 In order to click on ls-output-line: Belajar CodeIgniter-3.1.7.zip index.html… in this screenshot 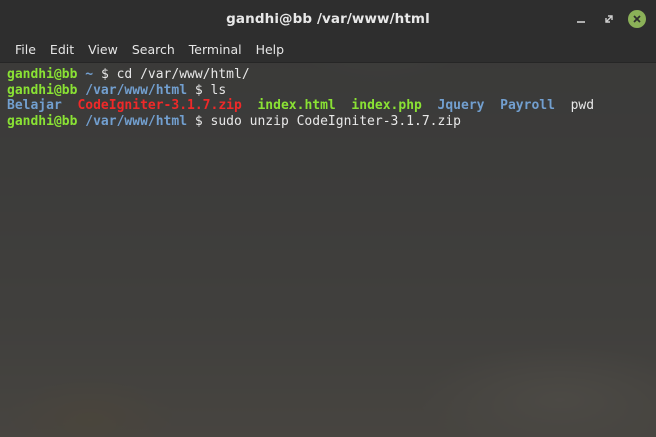, I will do `click(327, 106)`.